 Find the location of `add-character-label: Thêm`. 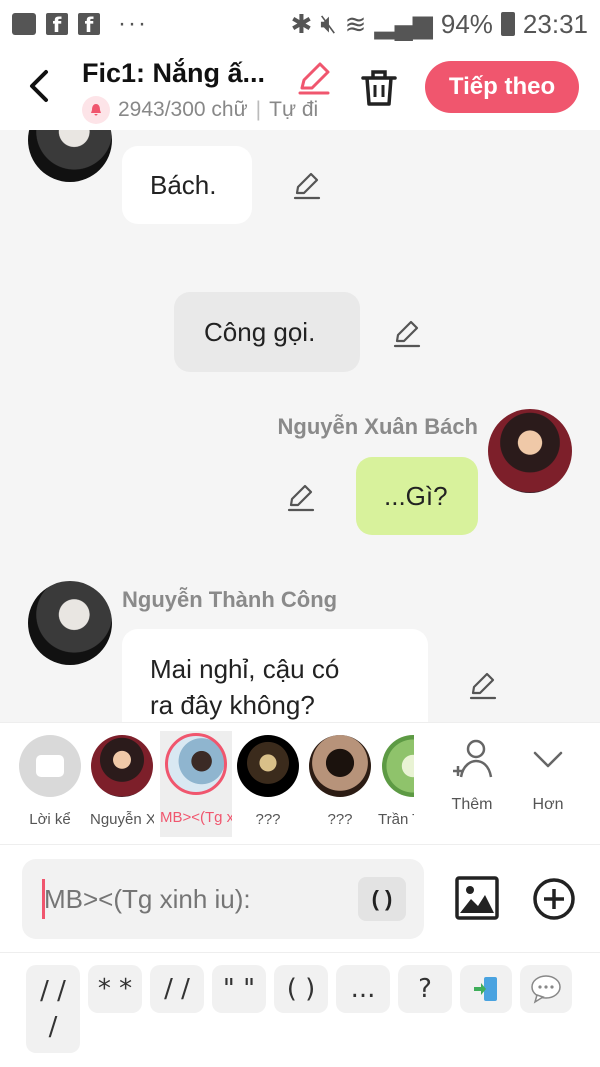

add-character-label: Thêm is located at coordinates (472, 804).